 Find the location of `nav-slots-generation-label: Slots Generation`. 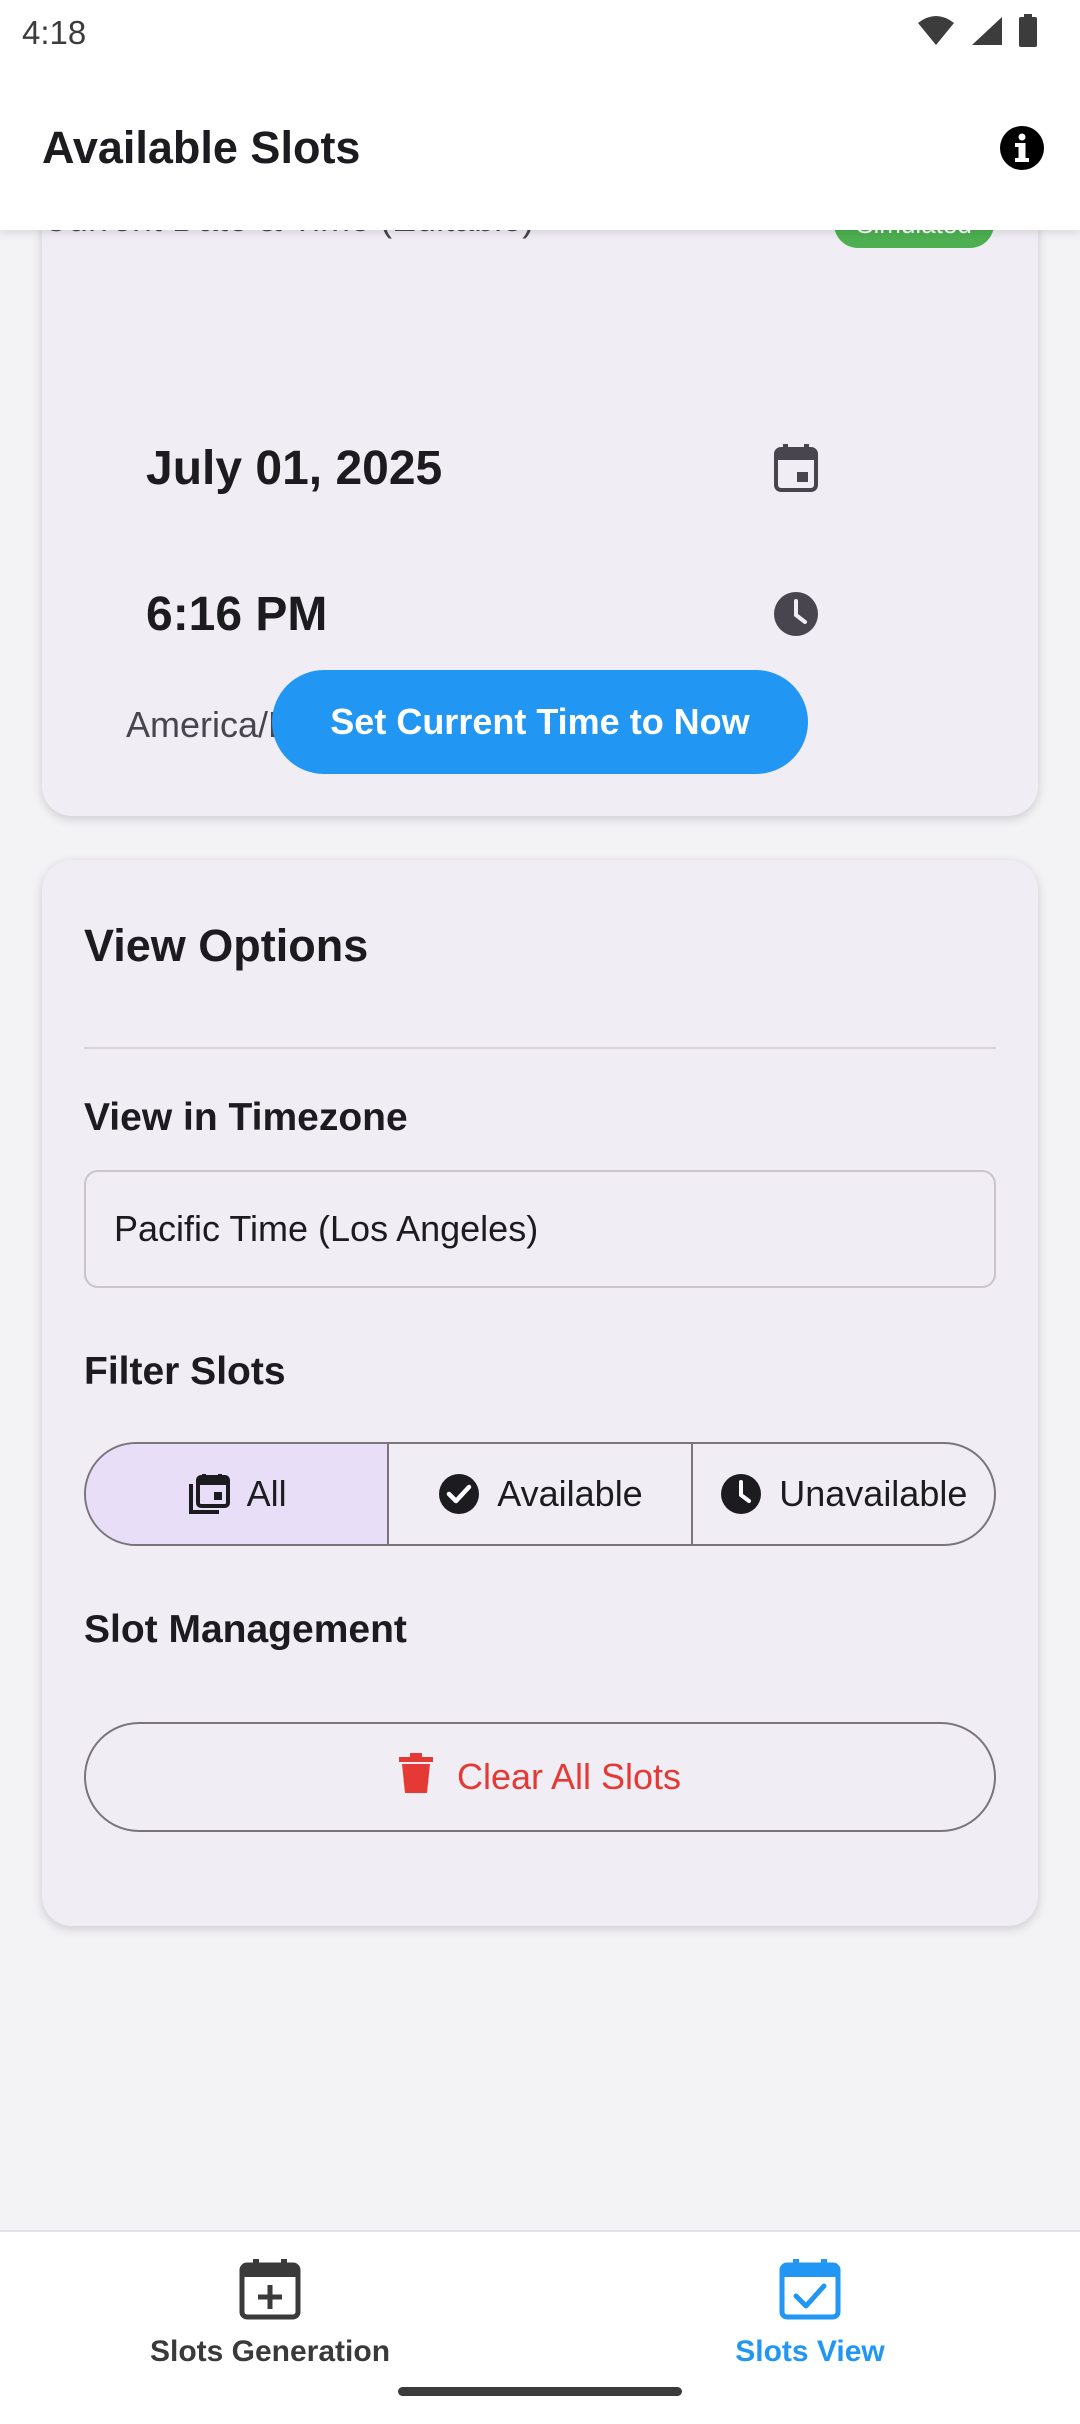

nav-slots-generation-label: Slots Generation is located at coordinates (270, 2351).